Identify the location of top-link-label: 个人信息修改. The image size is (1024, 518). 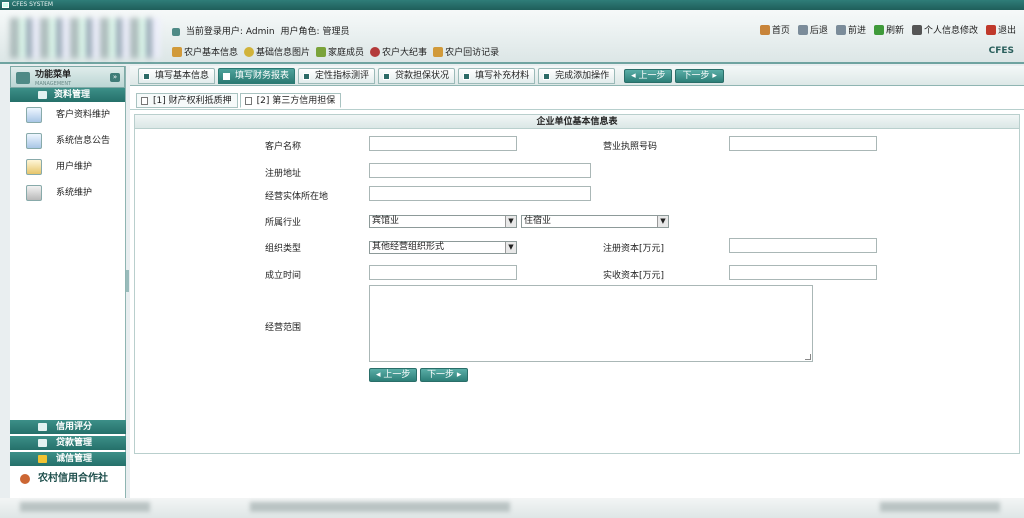
(950, 31).